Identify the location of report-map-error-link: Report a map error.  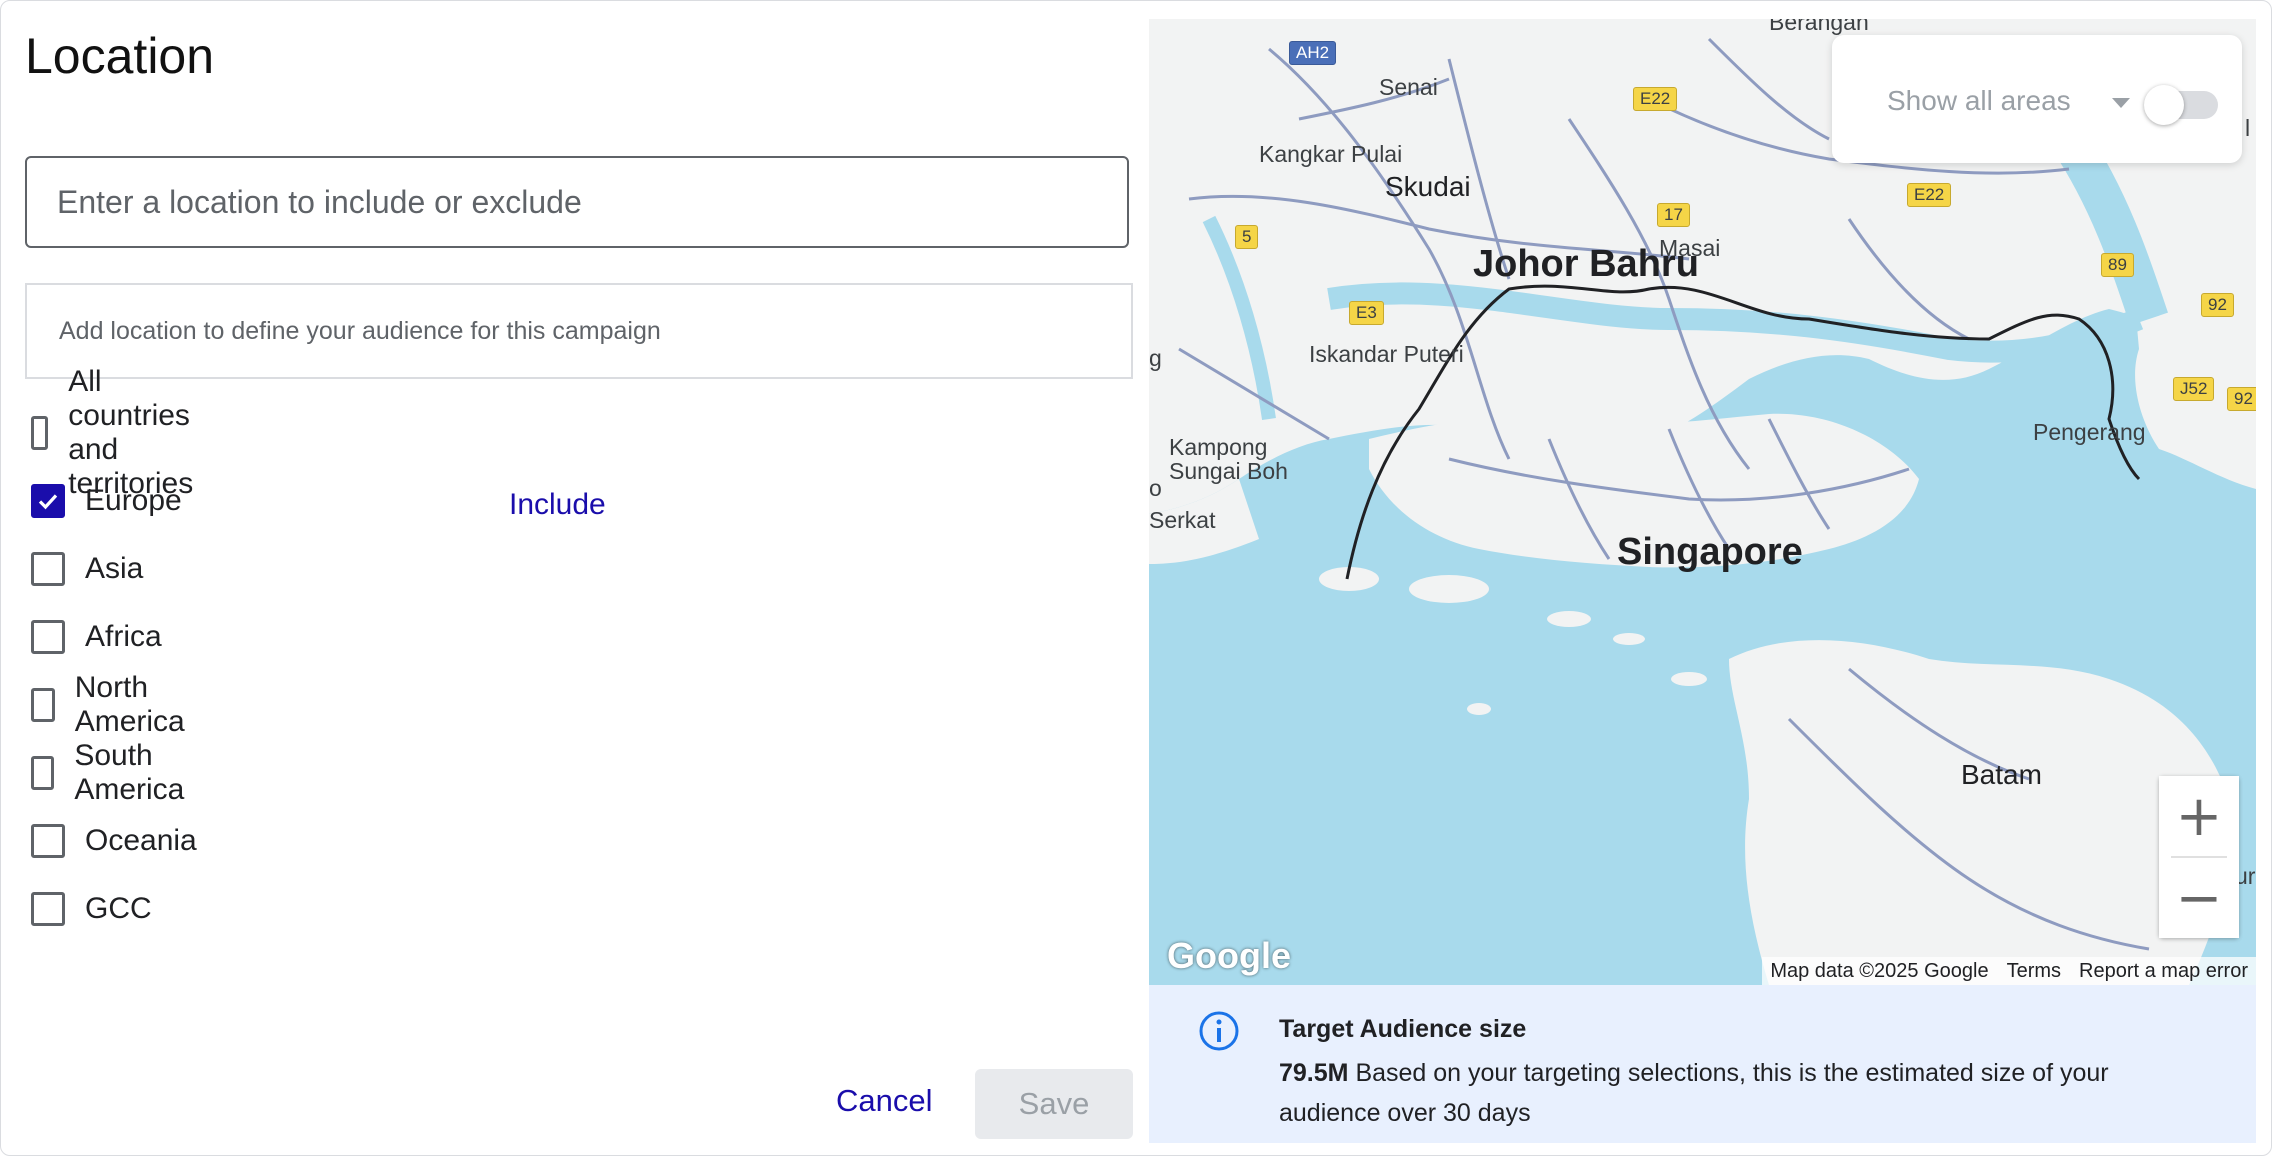
(2163, 971).